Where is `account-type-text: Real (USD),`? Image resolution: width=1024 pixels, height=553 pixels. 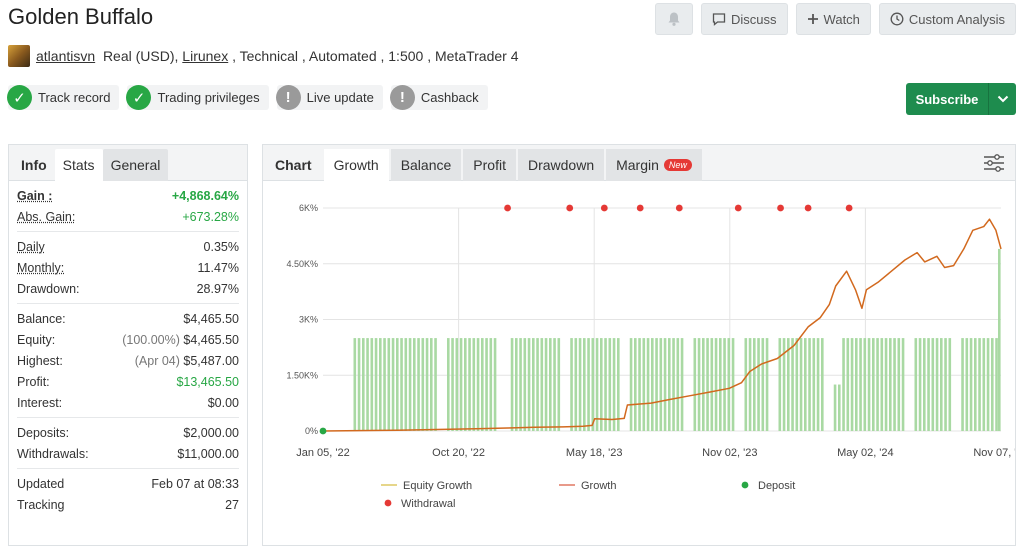 account-type-text: Real (USD), is located at coordinates (140, 56).